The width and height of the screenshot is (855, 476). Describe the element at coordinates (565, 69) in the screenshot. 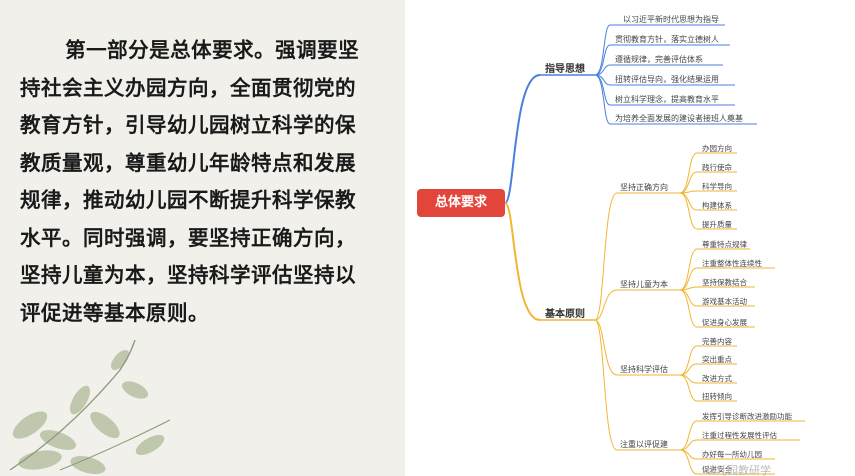

I see `branch-guide-label: 指导思想` at that location.